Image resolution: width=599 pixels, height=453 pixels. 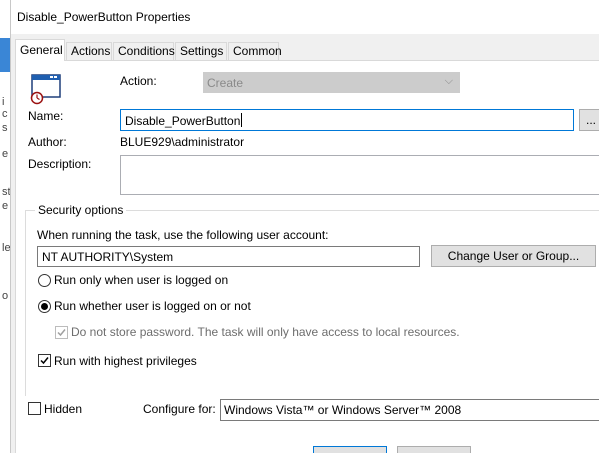 What do you see at coordinates (228, 256) in the screenshot?
I see `user-account-field: NT AUTHORITY\System` at bounding box center [228, 256].